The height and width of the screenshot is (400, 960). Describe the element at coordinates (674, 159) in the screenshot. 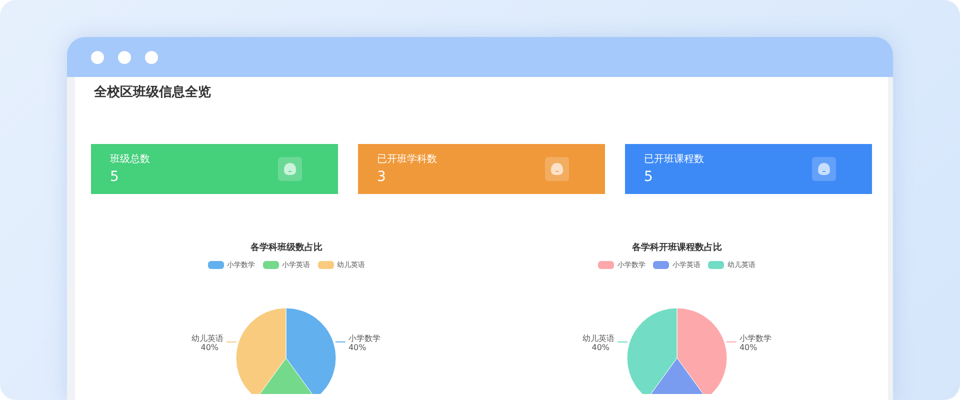

I see `stat-label: 已开班课程数` at that location.